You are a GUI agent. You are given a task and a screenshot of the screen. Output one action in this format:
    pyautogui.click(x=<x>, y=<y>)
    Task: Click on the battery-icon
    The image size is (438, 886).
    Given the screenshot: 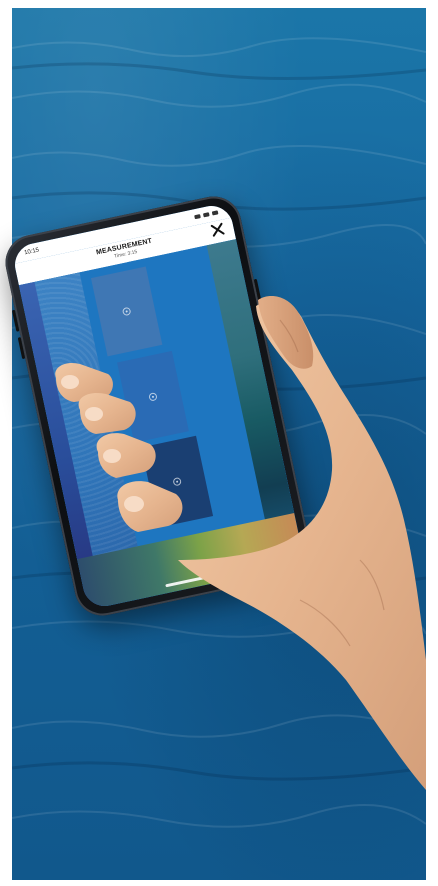 What is the action you would take?
    pyautogui.click(x=215, y=213)
    